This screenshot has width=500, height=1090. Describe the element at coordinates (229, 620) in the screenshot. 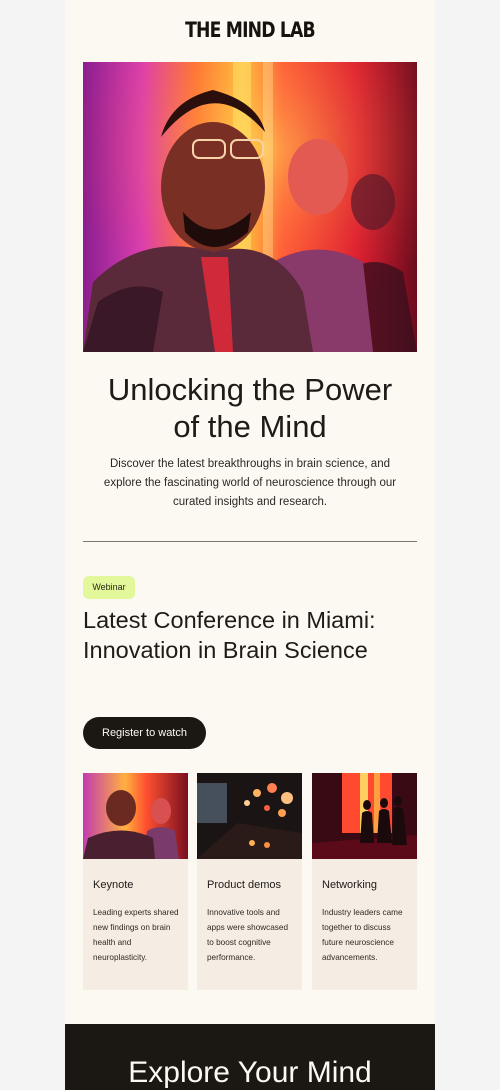

I see `conference-title-line: Latest Conference in Miami:` at that location.